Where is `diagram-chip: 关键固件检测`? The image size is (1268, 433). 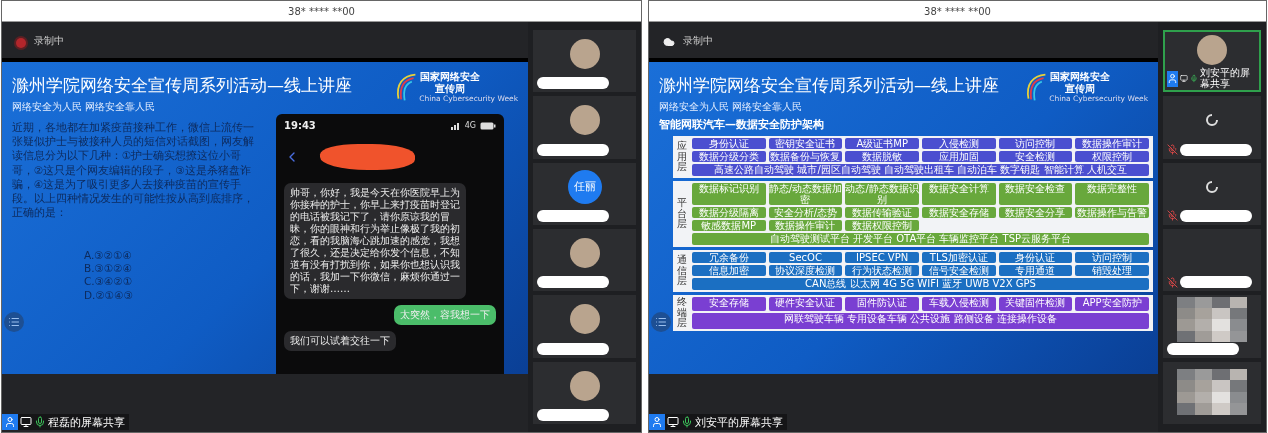 diagram-chip: 关键固件检测 is located at coordinates (1035, 304).